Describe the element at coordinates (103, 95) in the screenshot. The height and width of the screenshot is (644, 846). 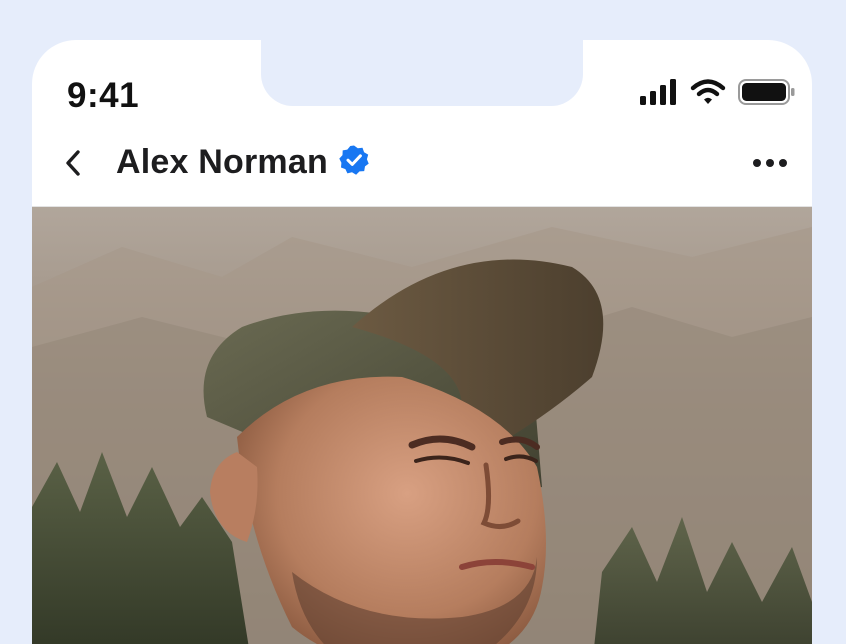
I see `status-time: 9:41` at that location.